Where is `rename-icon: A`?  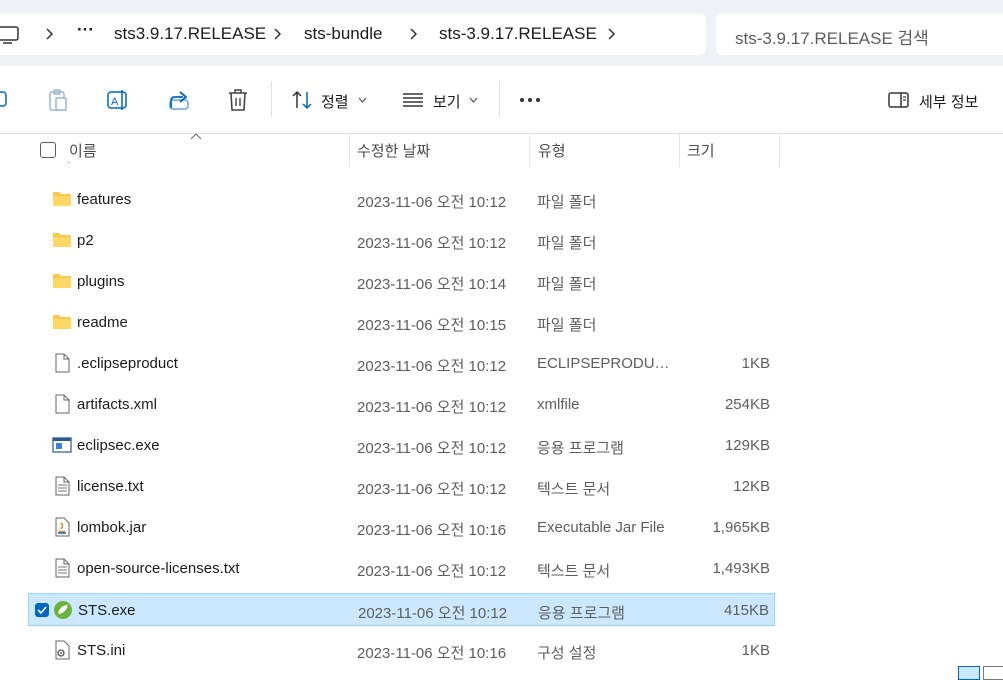 rename-icon: A is located at coordinates (118, 100).